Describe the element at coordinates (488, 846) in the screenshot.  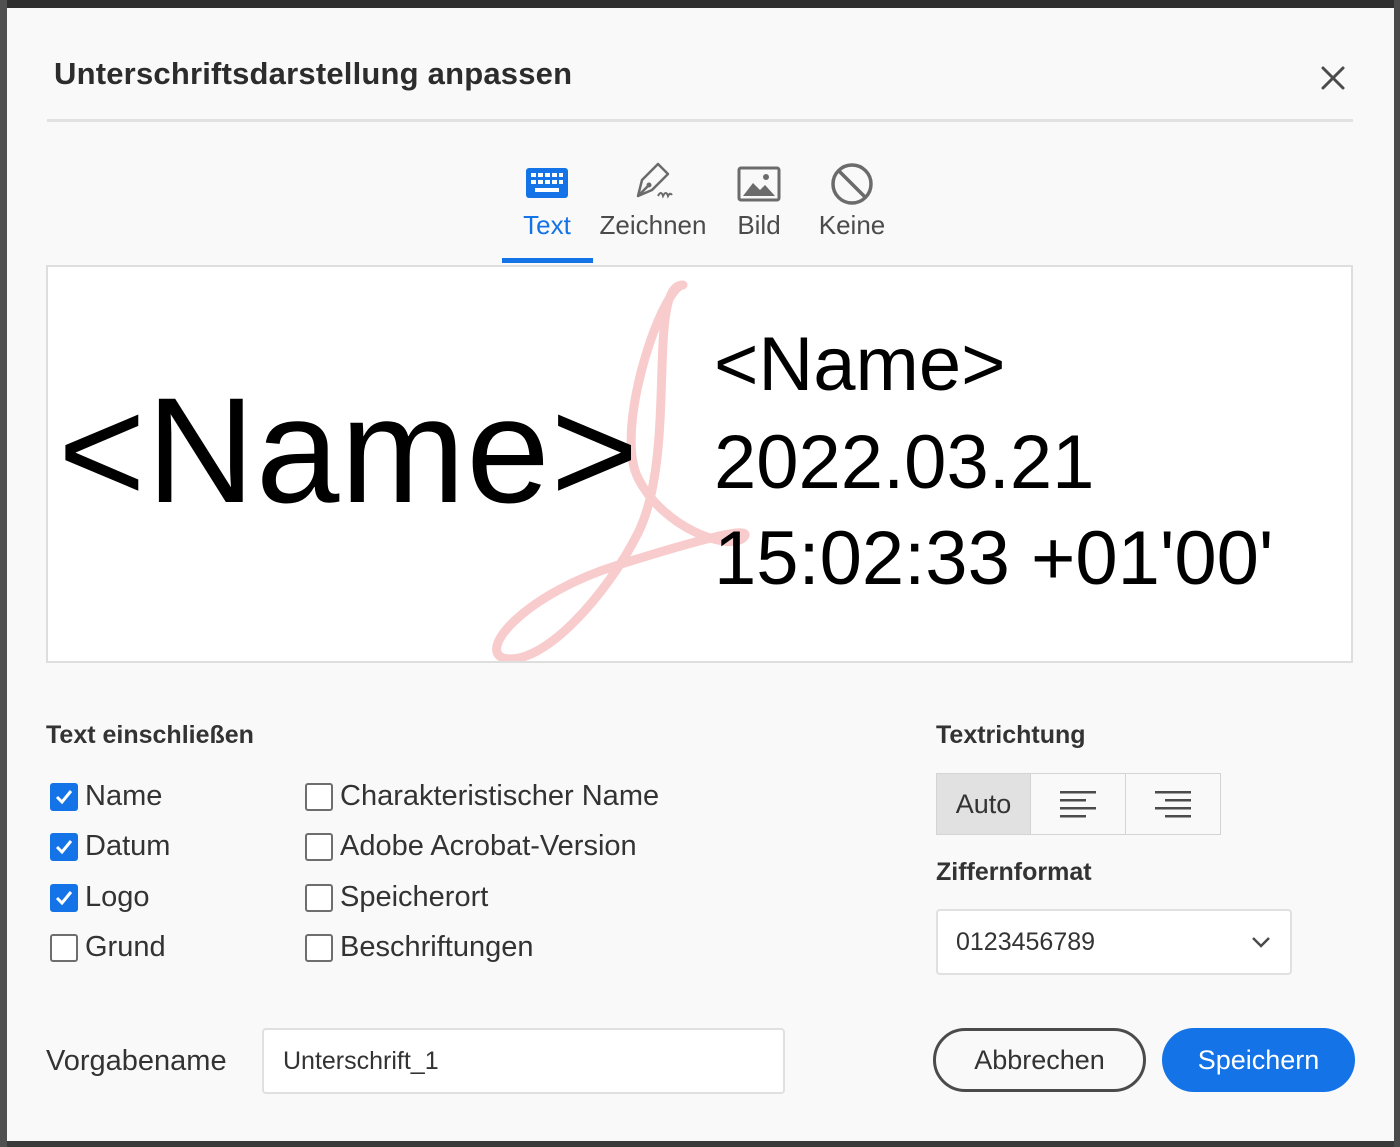
I see `checkbox-label: Adobe Acrobat-Version` at that location.